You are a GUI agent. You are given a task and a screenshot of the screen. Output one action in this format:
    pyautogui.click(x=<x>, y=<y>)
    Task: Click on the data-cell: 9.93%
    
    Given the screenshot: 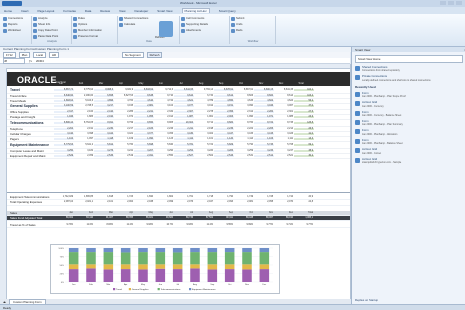 What is the action you would take?
    pyautogui.click(x=144, y=225)
    